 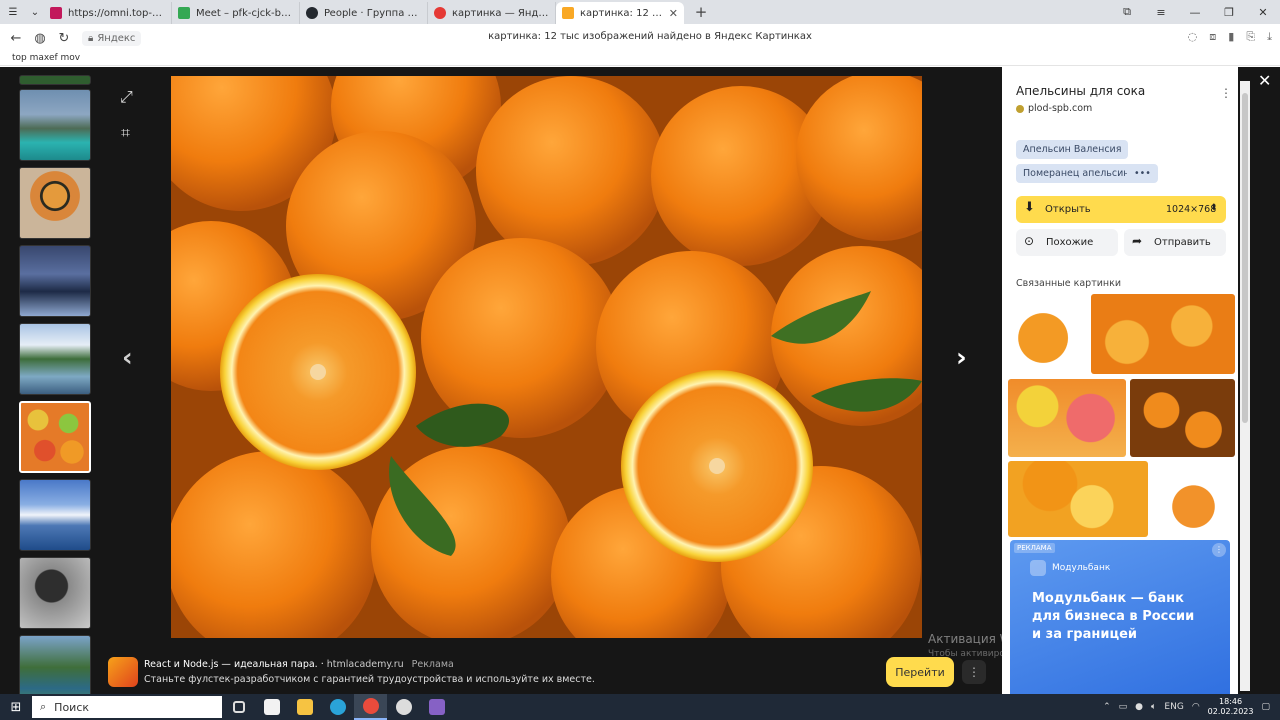 I want to click on protect-icon: ◍, so click(x=40, y=38).